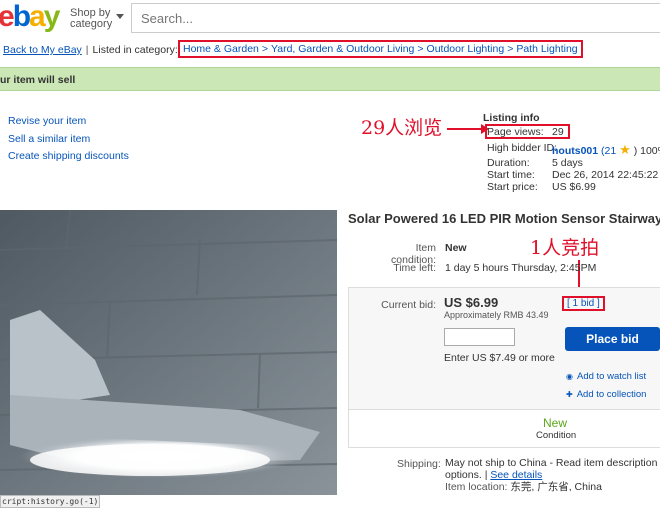 The width and height of the screenshot is (660, 508). Describe the element at coordinates (466, 49) in the screenshot. I see `breadcrumb-item-outdoor-lighting: Outdoor Lighting` at that location.